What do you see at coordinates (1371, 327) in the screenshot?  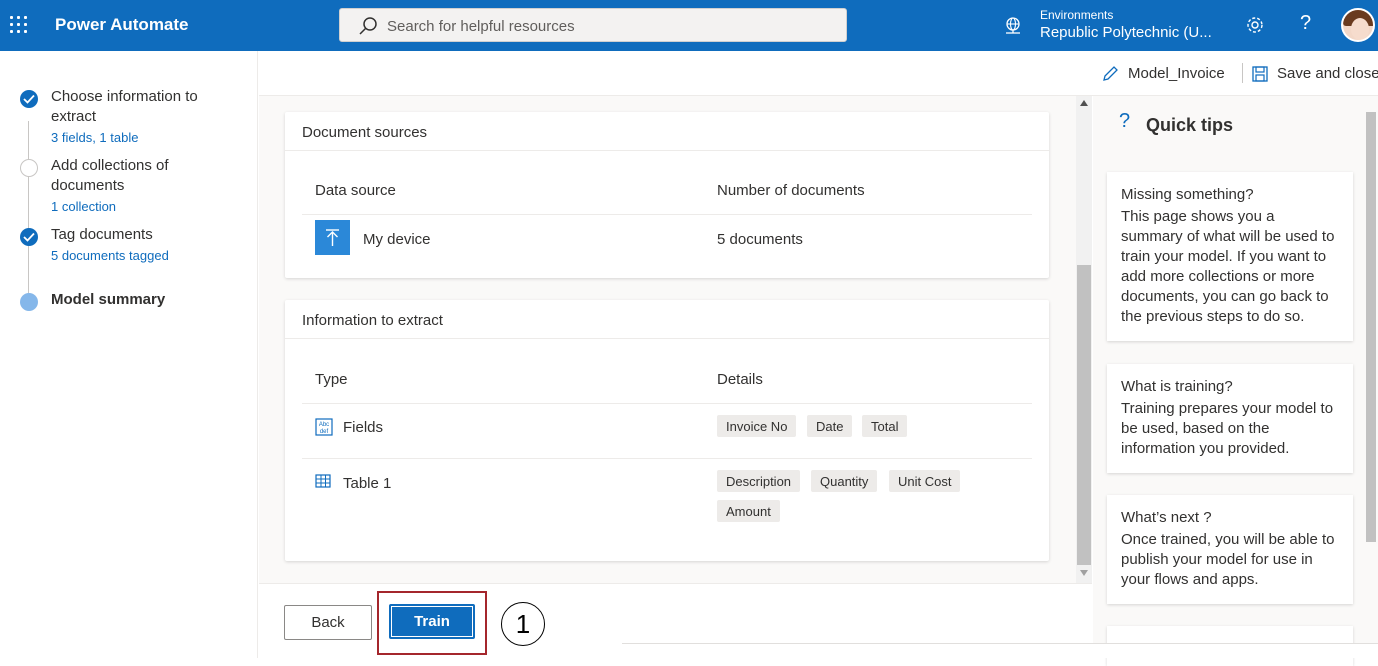 I see `tips-scrollbar` at bounding box center [1371, 327].